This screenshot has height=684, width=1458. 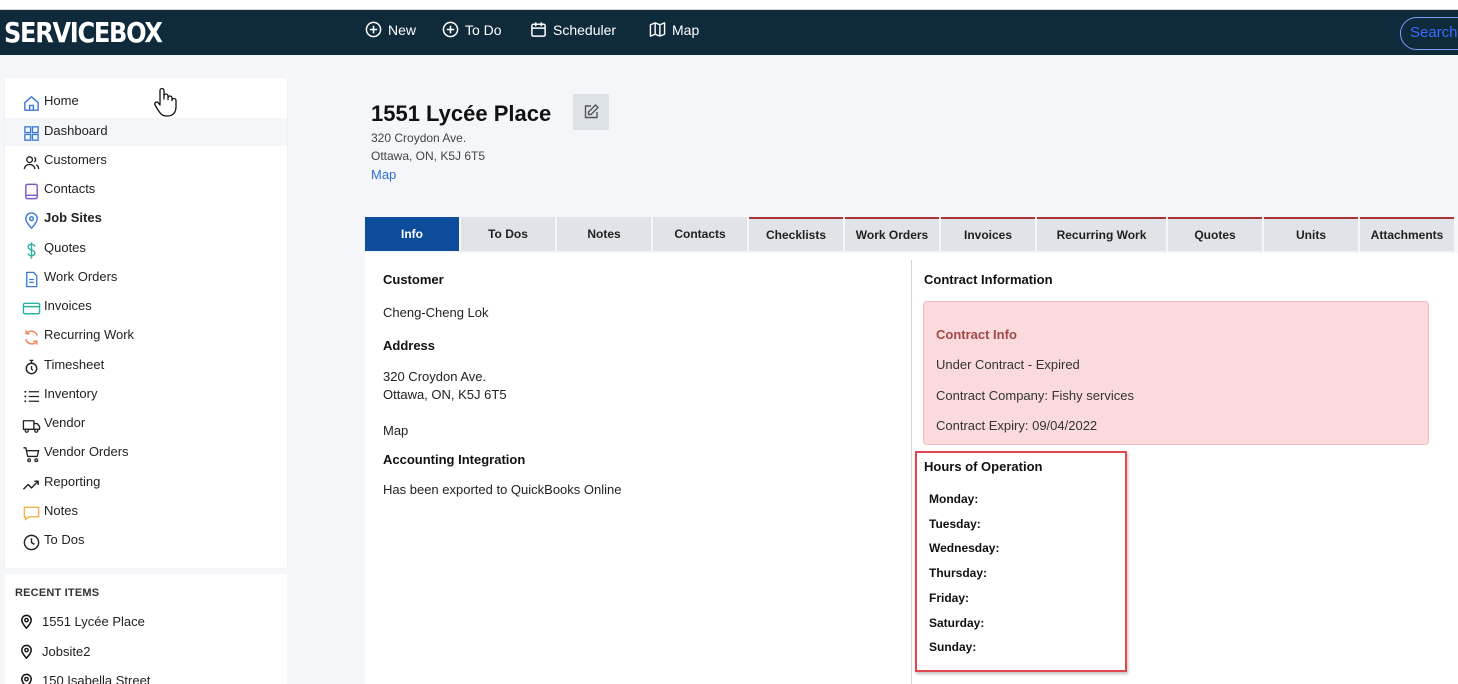 I want to click on accounting-value: Has been exported to QuickBooks Online, so click(x=502, y=489).